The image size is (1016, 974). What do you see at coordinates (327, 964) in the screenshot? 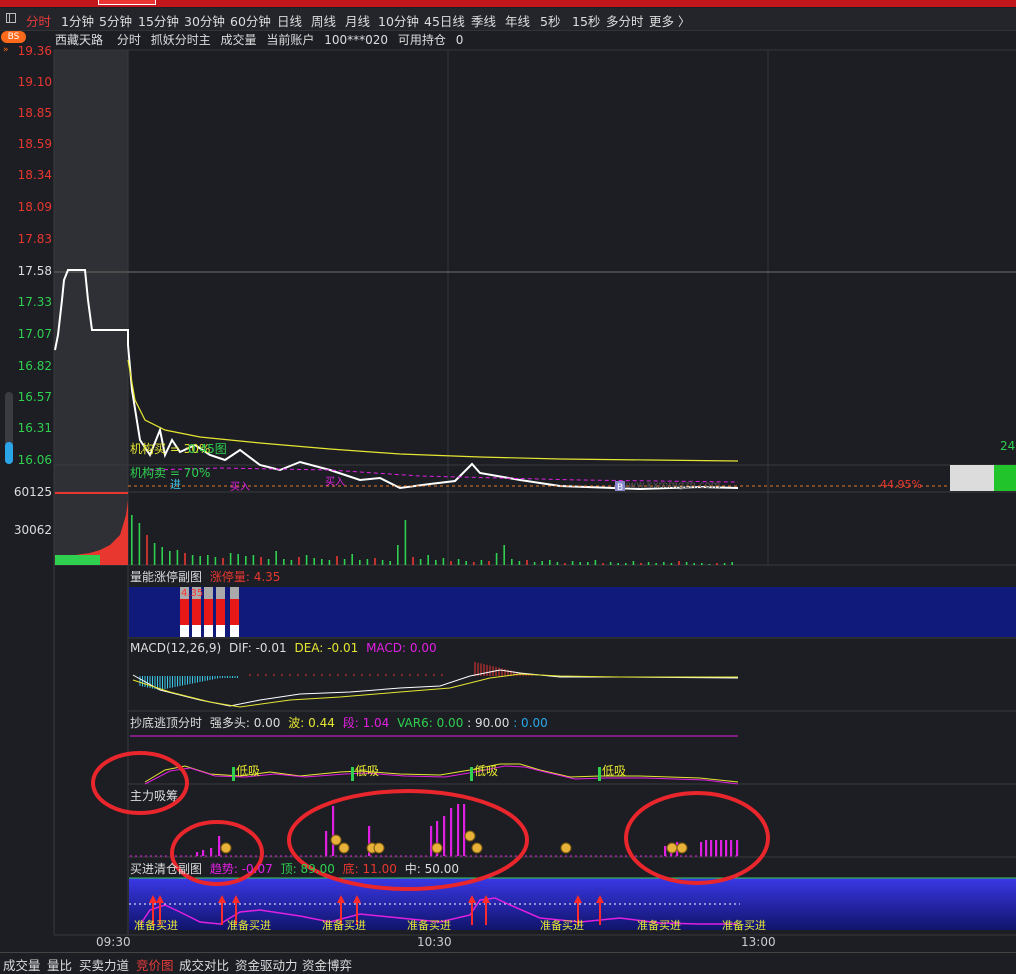
I see `bottom-tab: 资金博弈` at bounding box center [327, 964].